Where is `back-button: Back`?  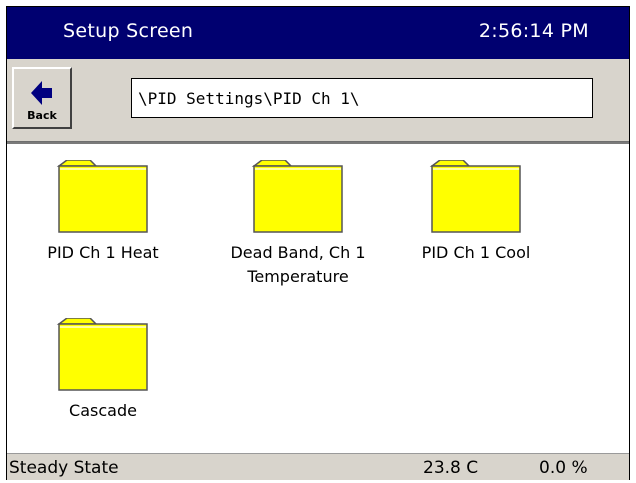
back-button: Back is located at coordinates (42, 98).